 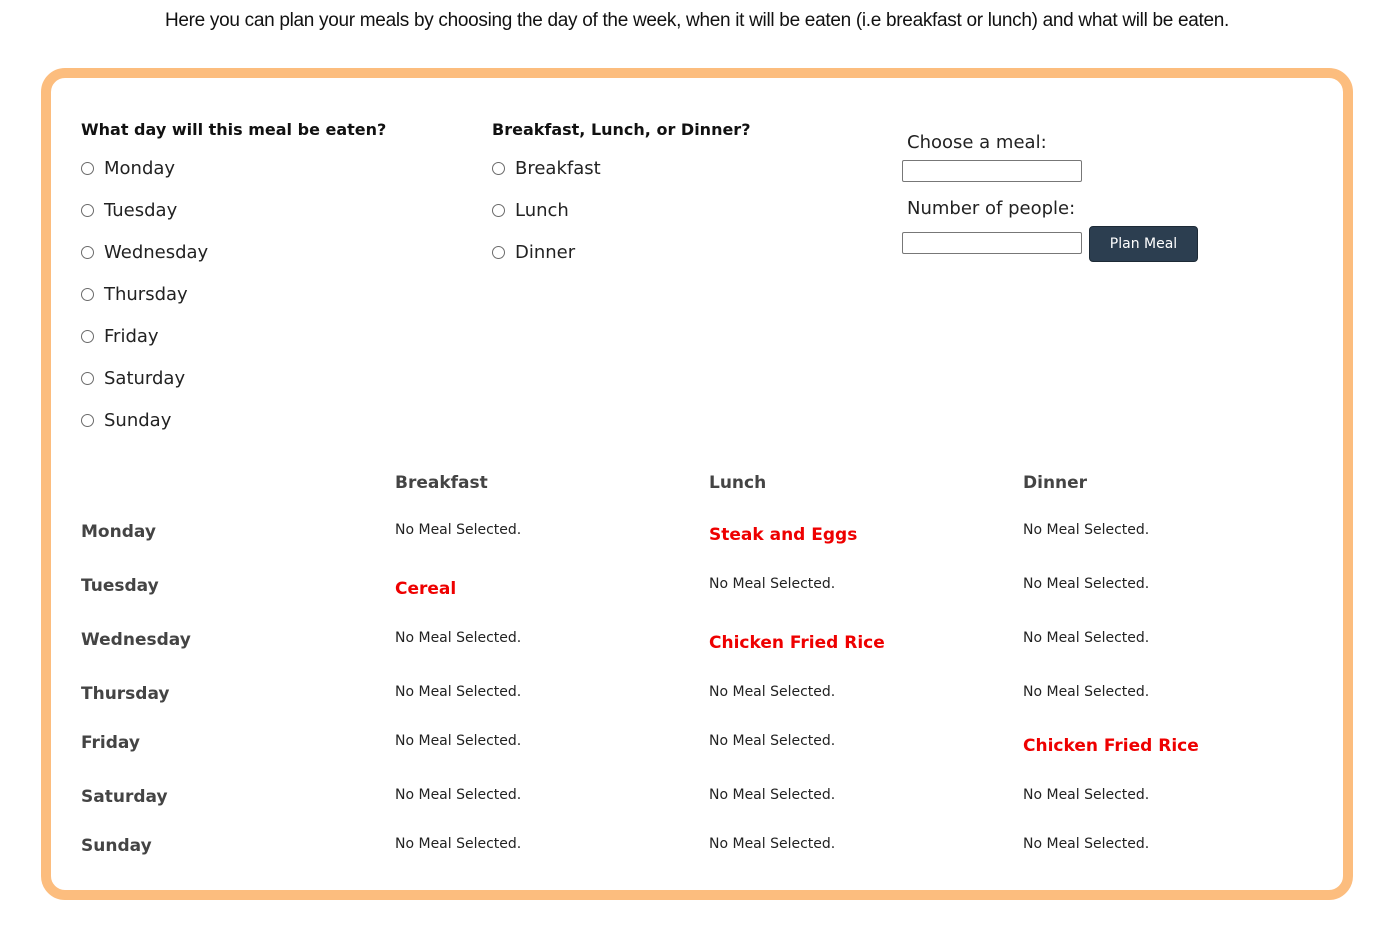 I want to click on column-header-dinner: Dinner, so click(x=1055, y=483).